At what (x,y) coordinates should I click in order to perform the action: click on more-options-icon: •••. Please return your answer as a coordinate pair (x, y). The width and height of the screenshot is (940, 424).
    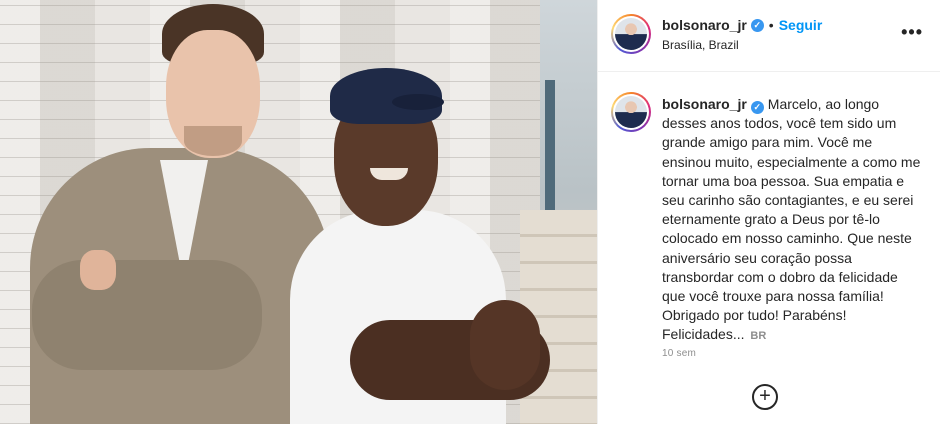
    Looking at the image, I should click on (912, 32).